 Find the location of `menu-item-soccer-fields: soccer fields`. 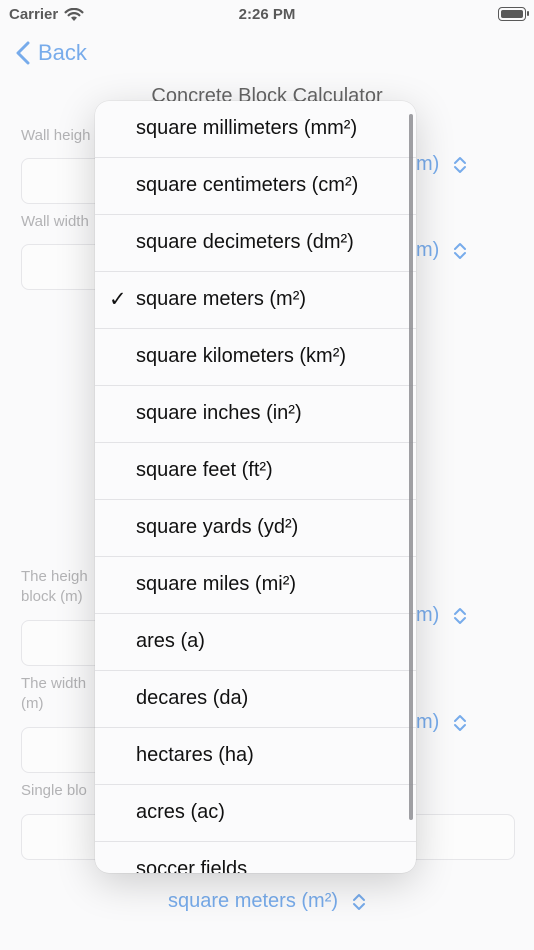

menu-item-soccer-fields: soccer fields is located at coordinates (255, 857).